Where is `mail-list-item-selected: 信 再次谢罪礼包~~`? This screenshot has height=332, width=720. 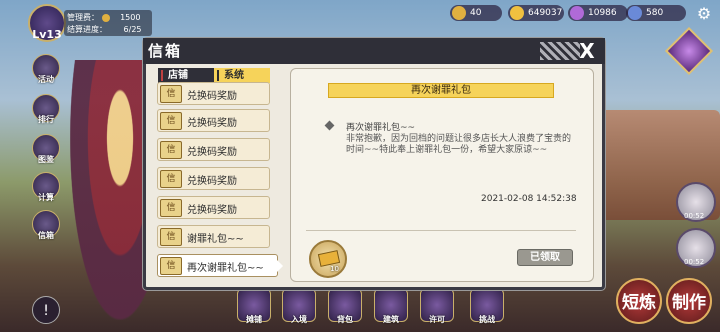
mail-list-item-selected: 信 再次谢罪礼包~~ is located at coordinates (220, 265).